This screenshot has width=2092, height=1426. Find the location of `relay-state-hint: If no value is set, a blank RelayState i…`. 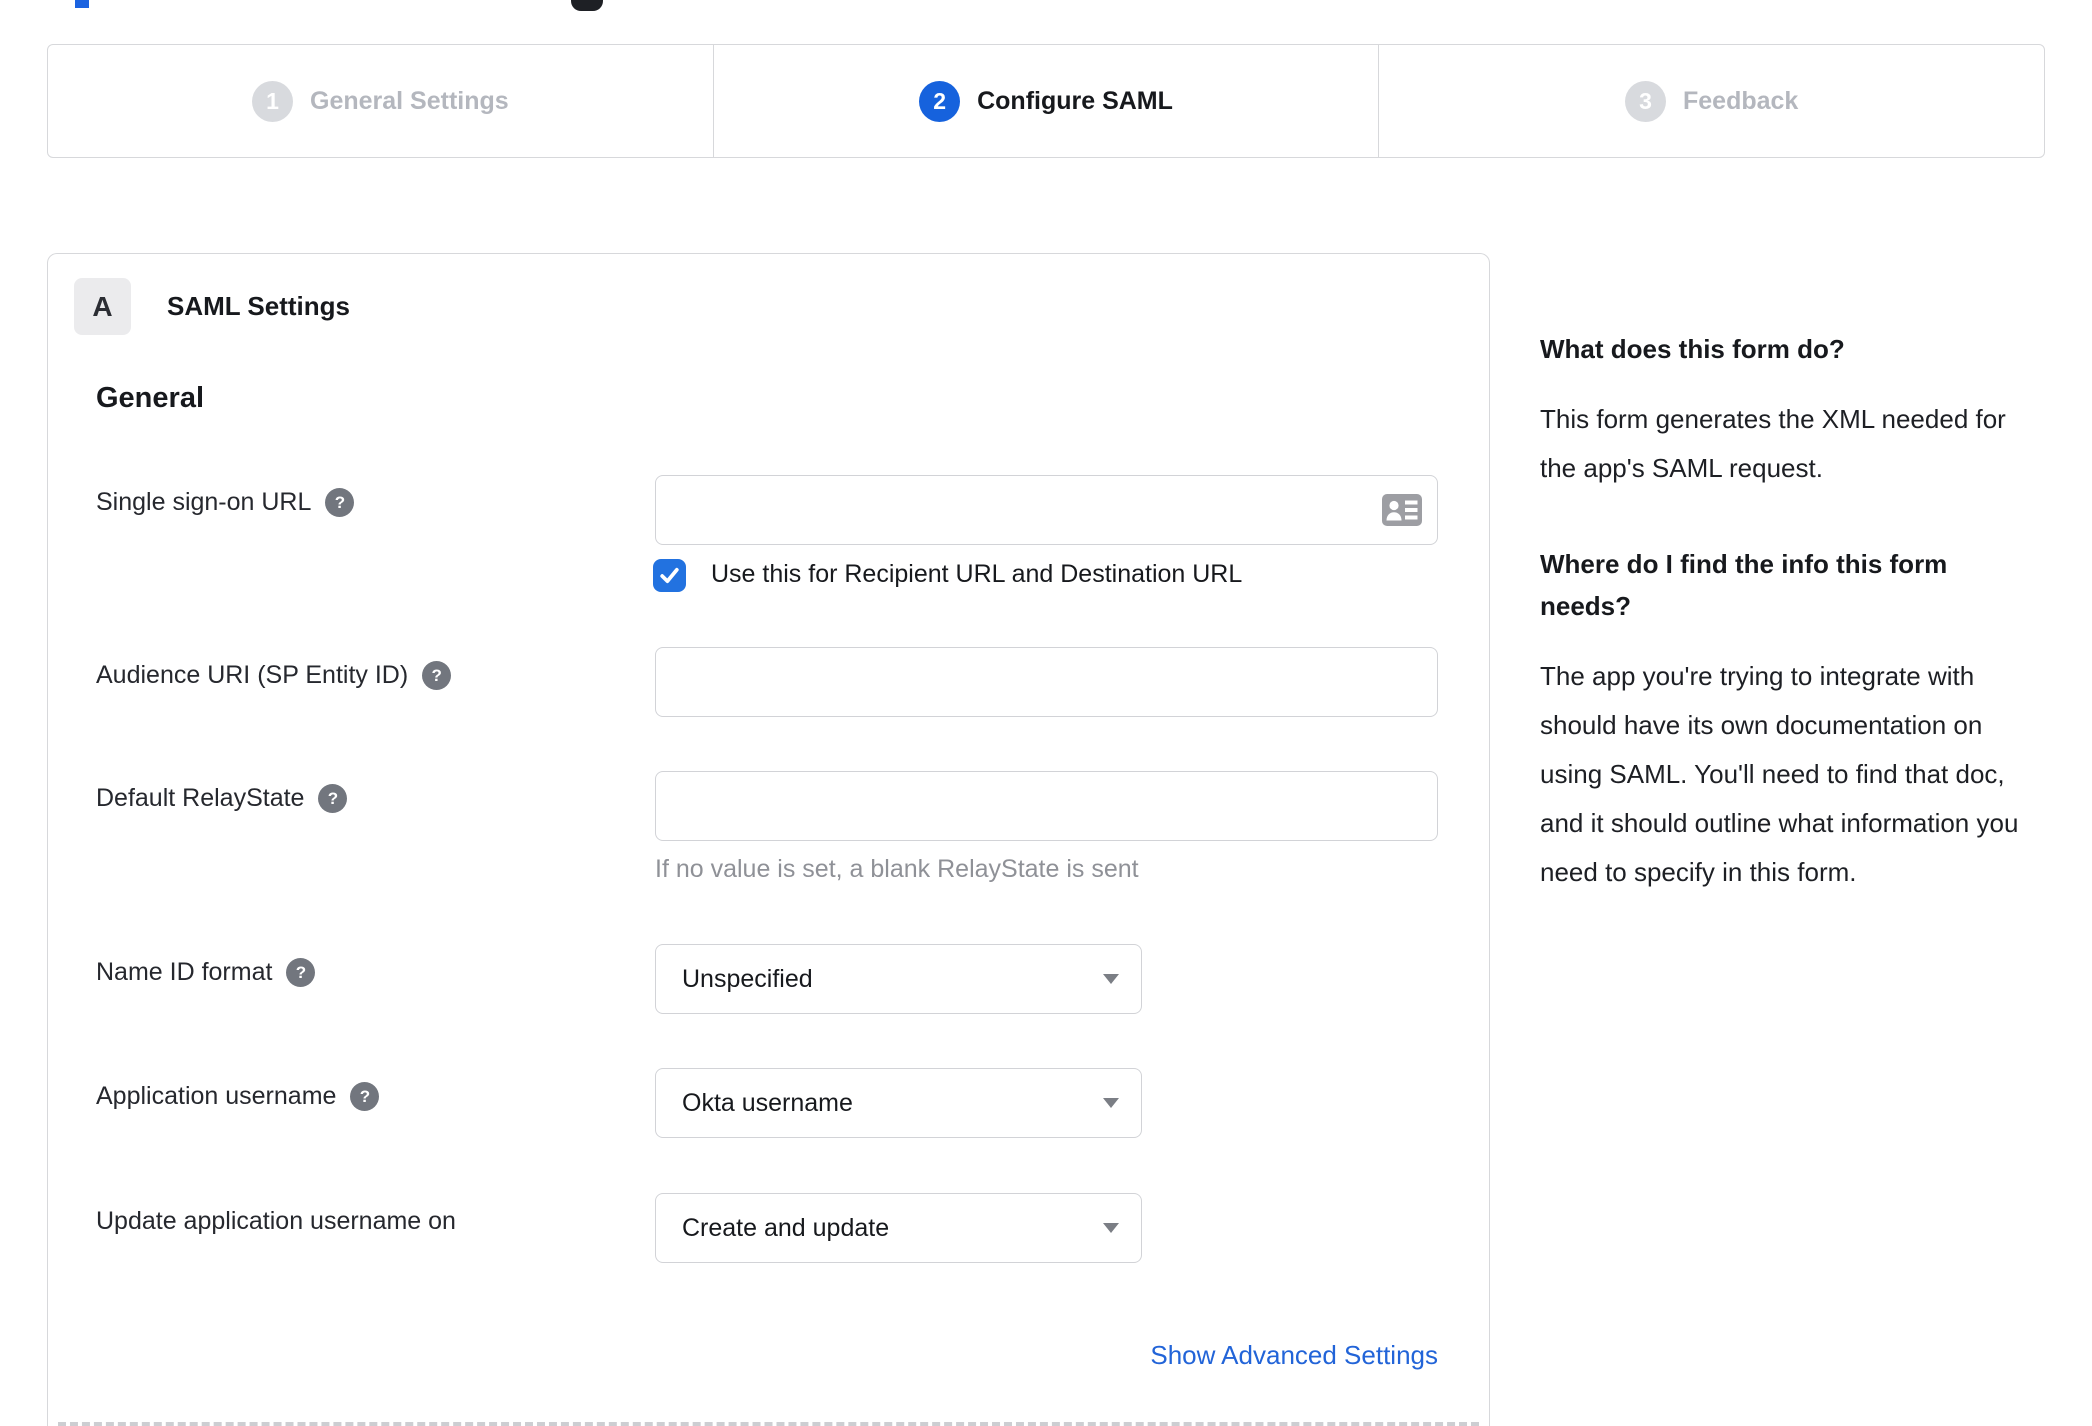

relay-state-hint: If no value is set, a blank RelayState i… is located at coordinates (897, 869).